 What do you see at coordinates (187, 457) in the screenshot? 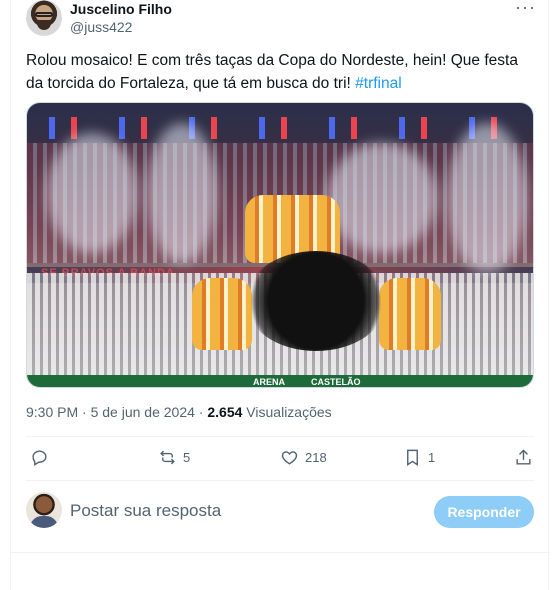
I see `retweet-count: 5` at bounding box center [187, 457].